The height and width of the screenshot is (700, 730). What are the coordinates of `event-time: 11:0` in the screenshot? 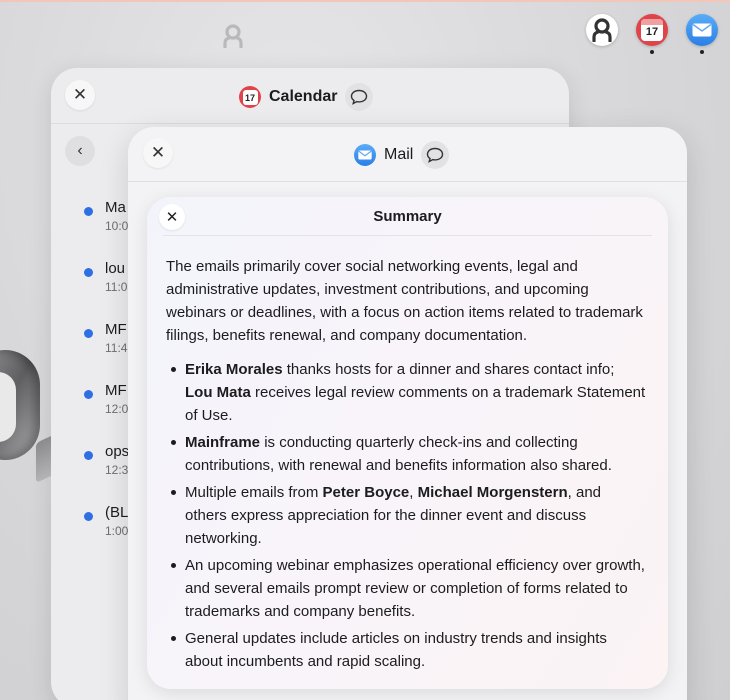 It's located at (116, 287).